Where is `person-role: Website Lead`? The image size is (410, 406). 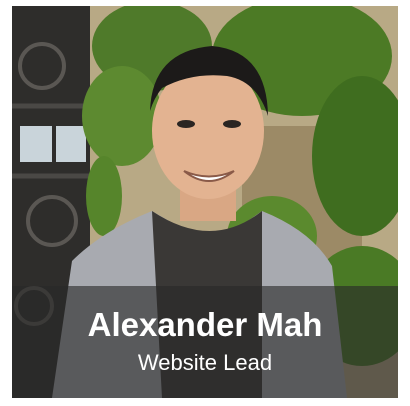
person-role: Website Lead is located at coordinates (205, 362).